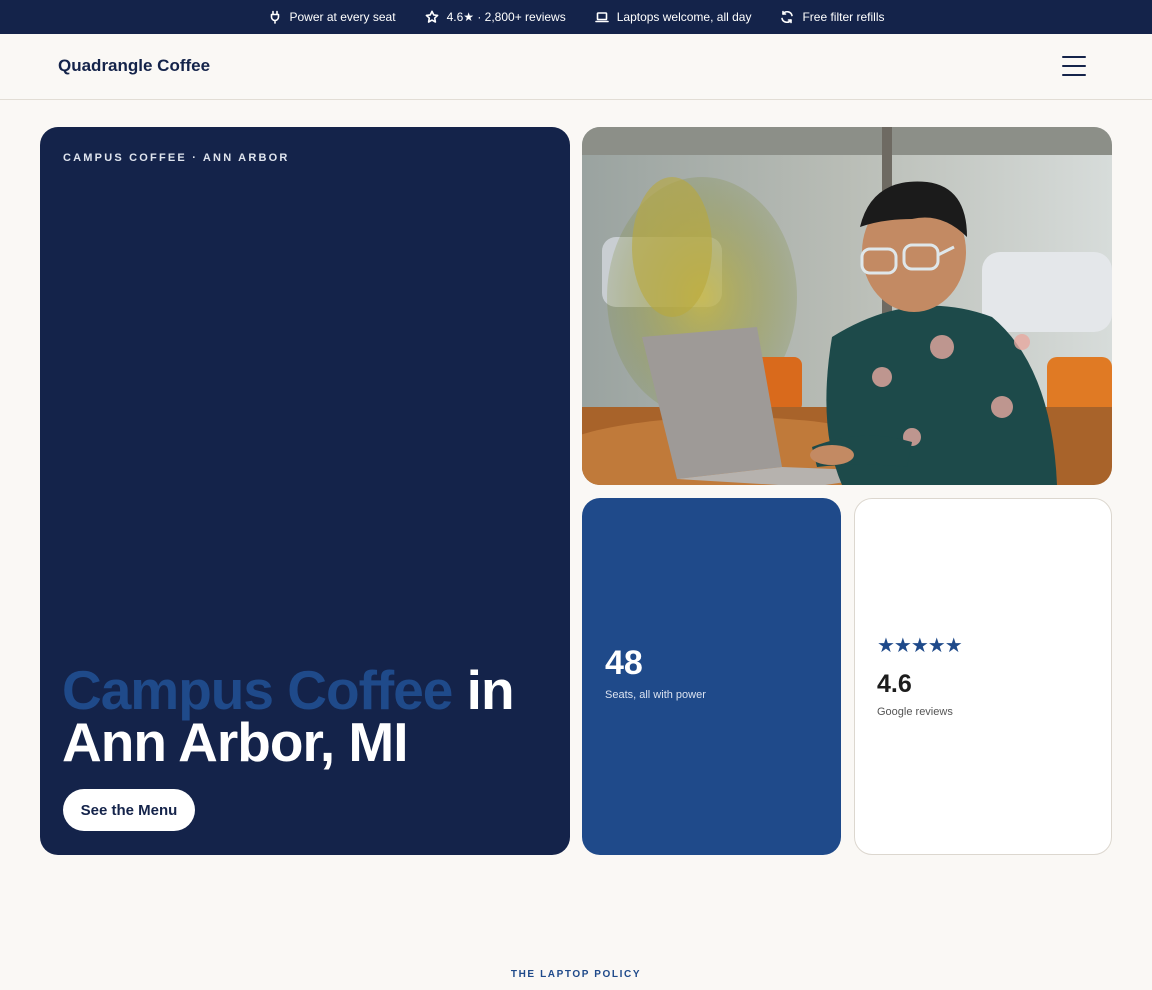  What do you see at coordinates (915, 712) in the screenshot?
I see `reviews-label: Google reviews` at bounding box center [915, 712].